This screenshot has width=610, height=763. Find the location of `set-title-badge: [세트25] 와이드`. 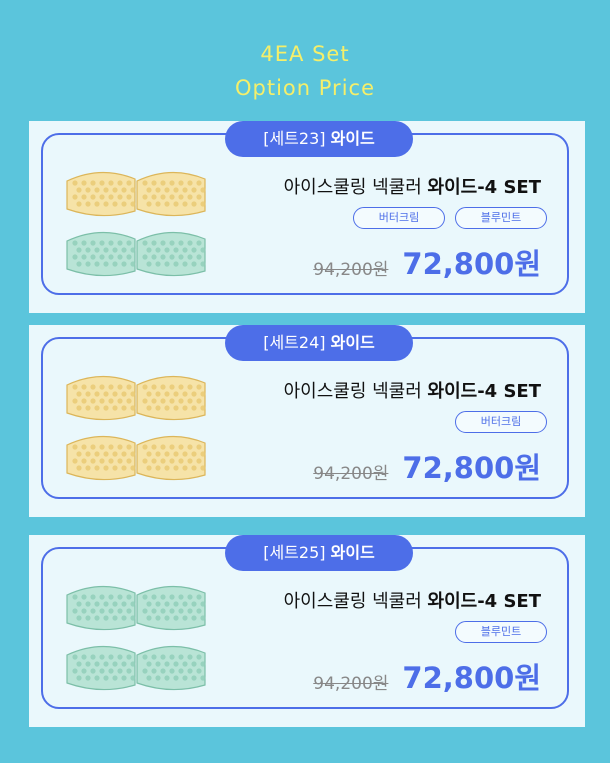

set-title-badge: [세트25] 와이드 is located at coordinates (319, 553).